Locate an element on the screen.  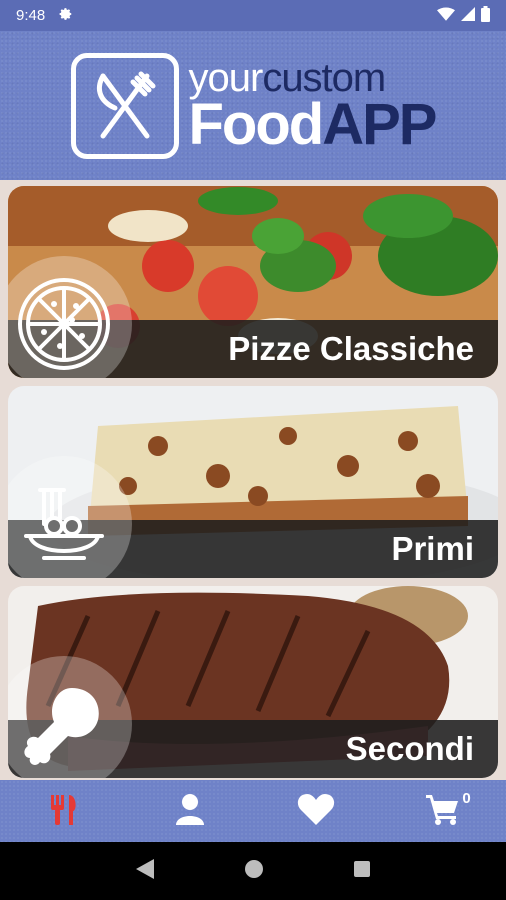
wifi-icon is located at coordinates (446, 15).